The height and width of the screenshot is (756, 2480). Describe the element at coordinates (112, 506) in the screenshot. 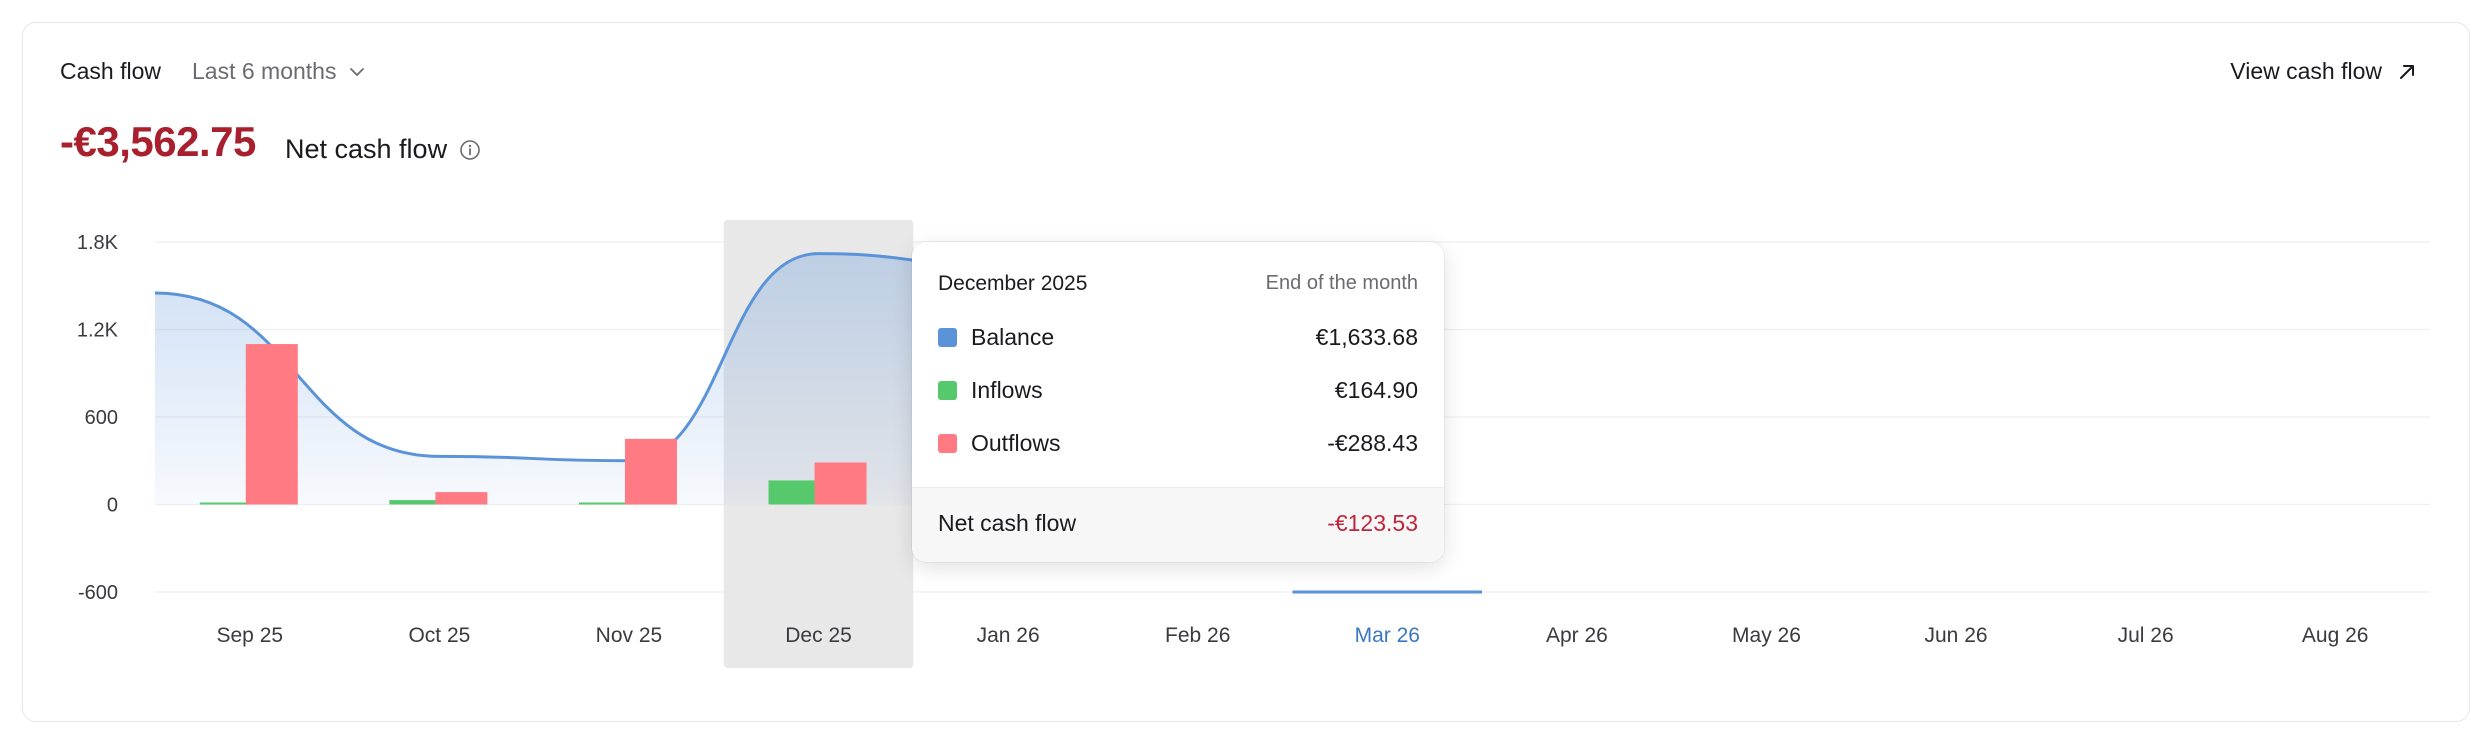

I see `y-tick-label: 0` at that location.